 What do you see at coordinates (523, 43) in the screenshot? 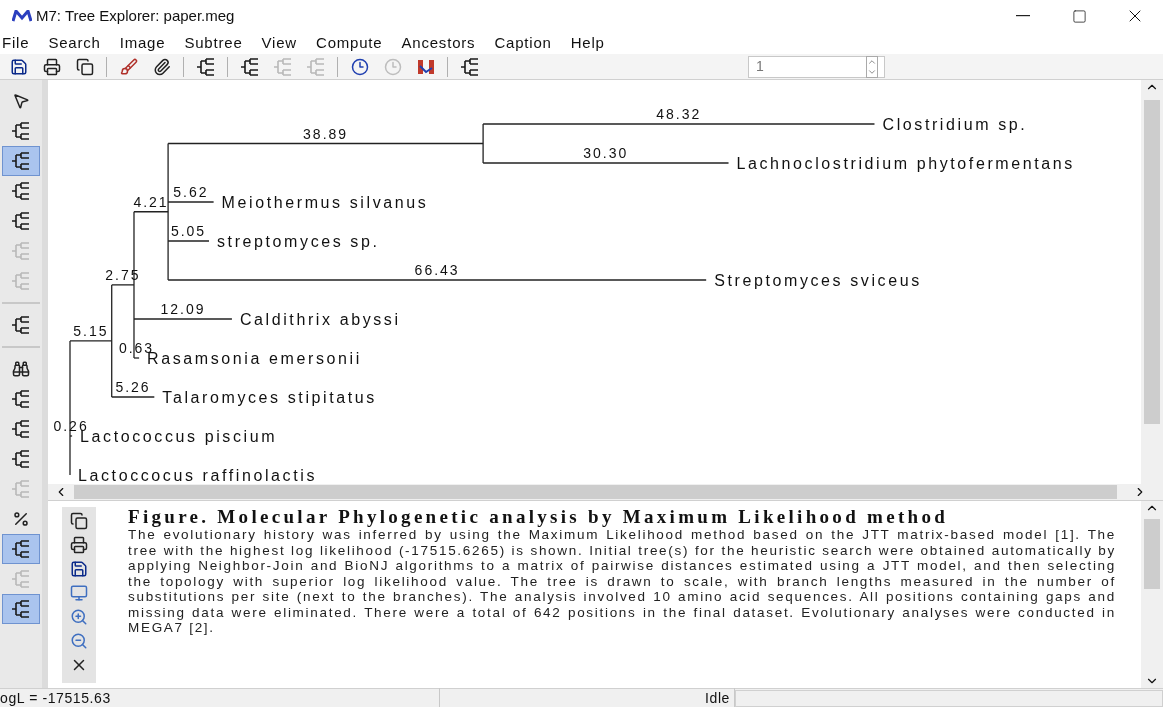
I see `menu-item: Caption` at bounding box center [523, 43].